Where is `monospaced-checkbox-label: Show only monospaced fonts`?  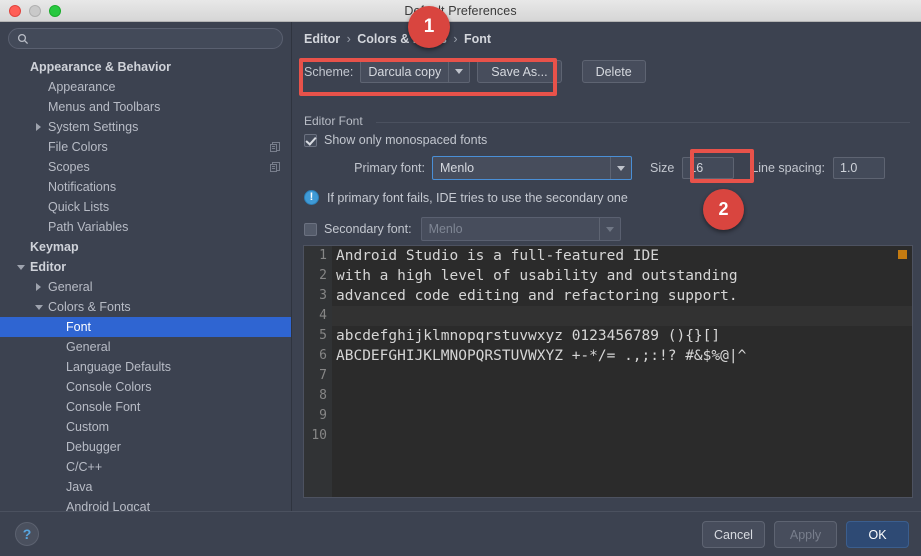 monospaced-checkbox-label: Show only monospaced fonts is located at coordinates (406, 140).